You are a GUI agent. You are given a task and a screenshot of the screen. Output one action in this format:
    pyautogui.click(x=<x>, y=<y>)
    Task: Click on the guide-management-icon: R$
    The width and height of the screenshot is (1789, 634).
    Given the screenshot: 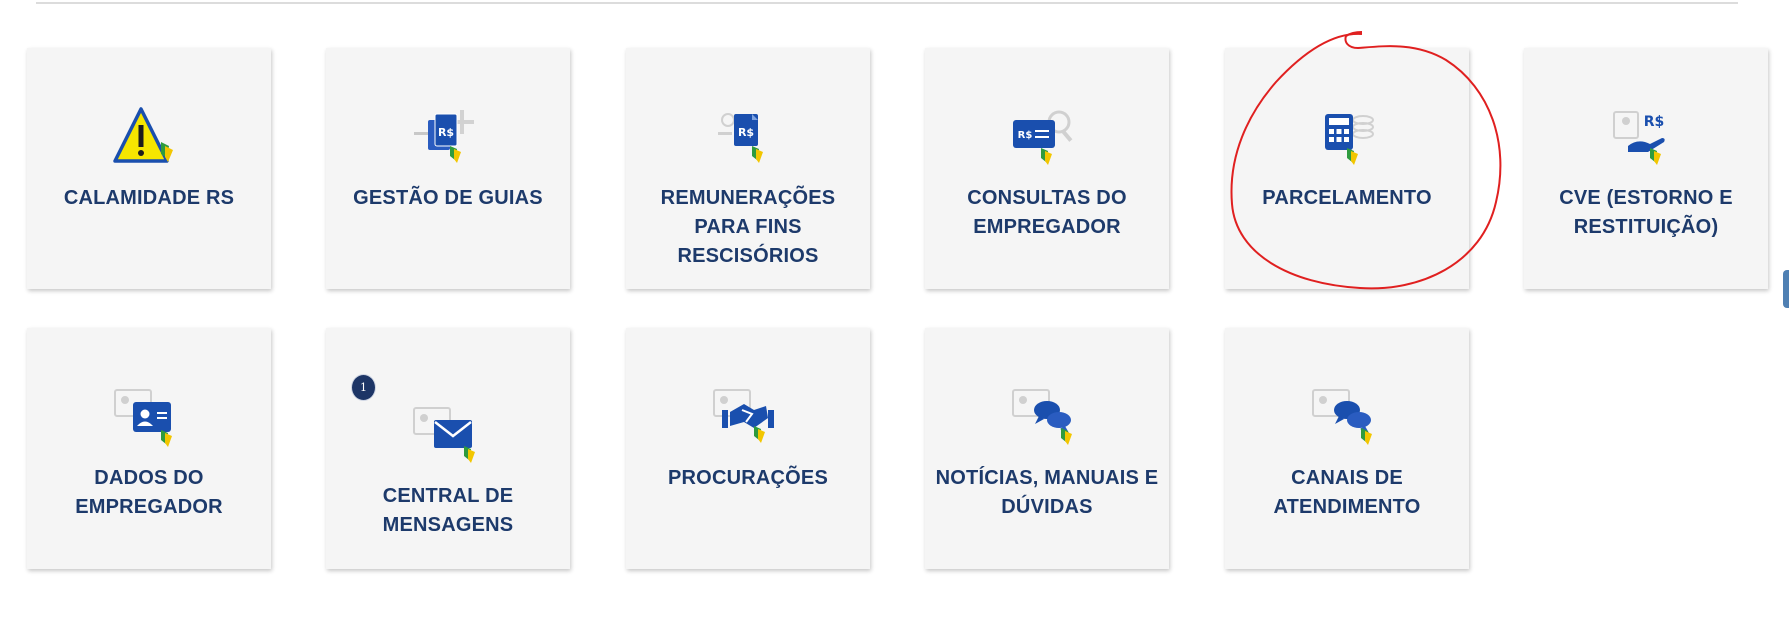 What is the action you would take?
    pyautogui.click(x=444, y=136)
    